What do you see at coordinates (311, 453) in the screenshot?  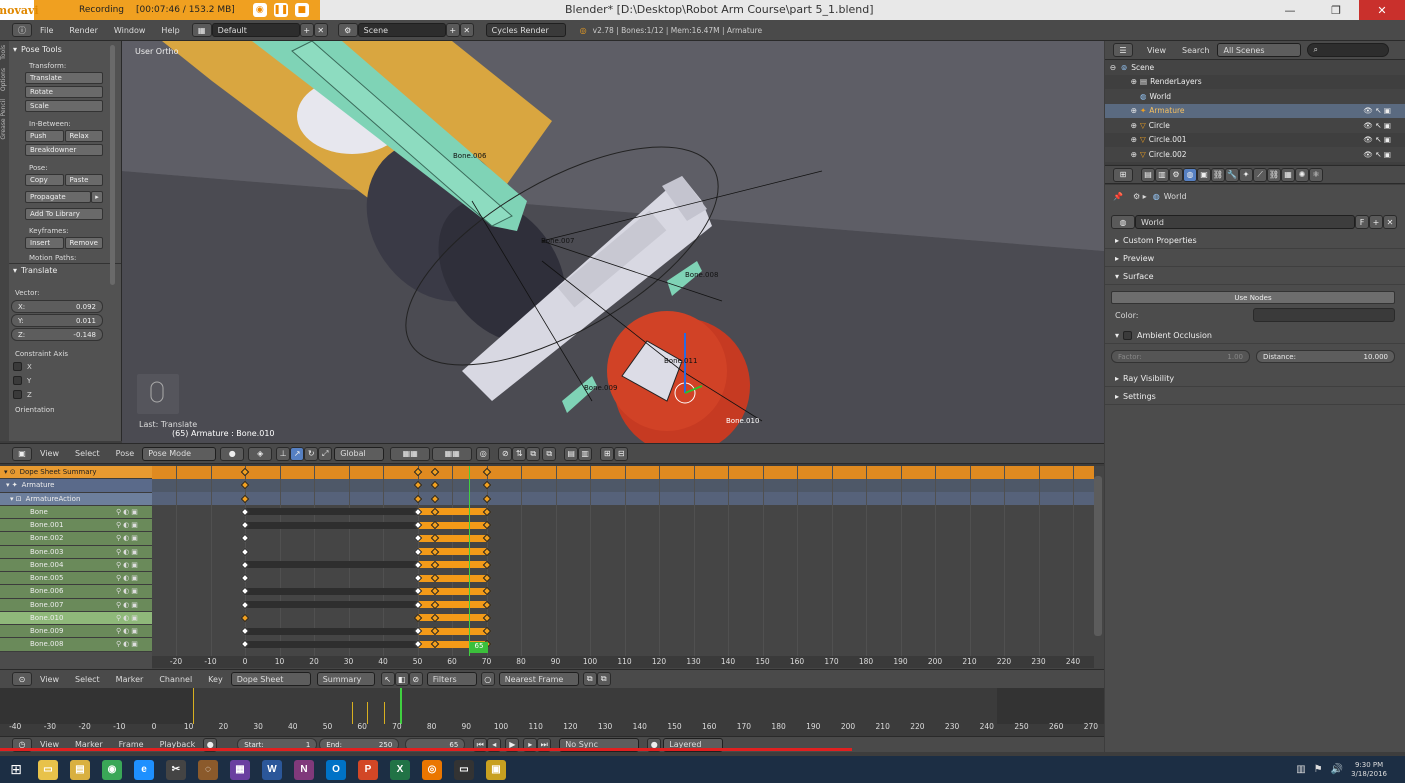 I see `rotate-manipulator-icon: ↻` at bounding box center [311, 453].